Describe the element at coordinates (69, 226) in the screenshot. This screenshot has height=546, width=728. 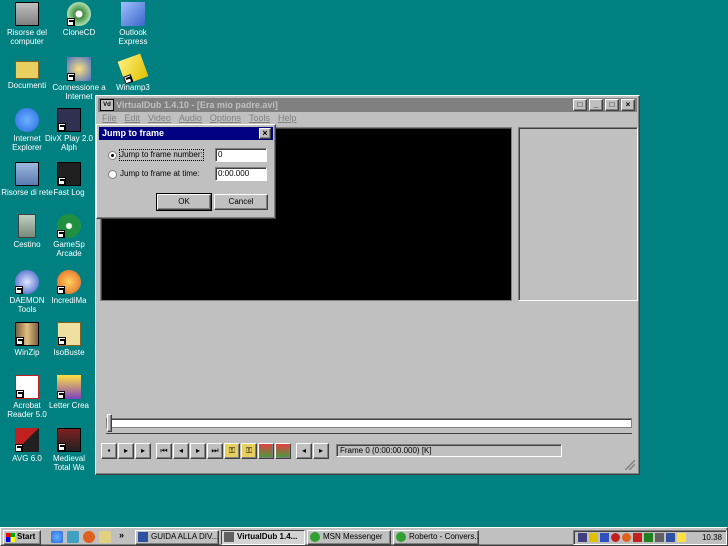
I see `gamespy-icon` at that location.